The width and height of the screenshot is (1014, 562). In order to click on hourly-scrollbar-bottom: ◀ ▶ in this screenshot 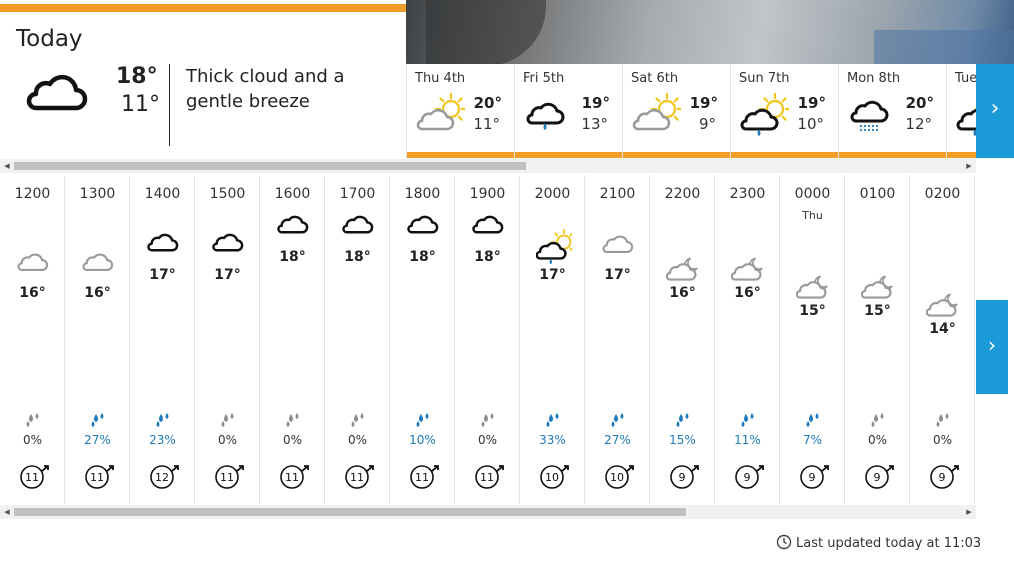, I will do `click(488, 512)`.